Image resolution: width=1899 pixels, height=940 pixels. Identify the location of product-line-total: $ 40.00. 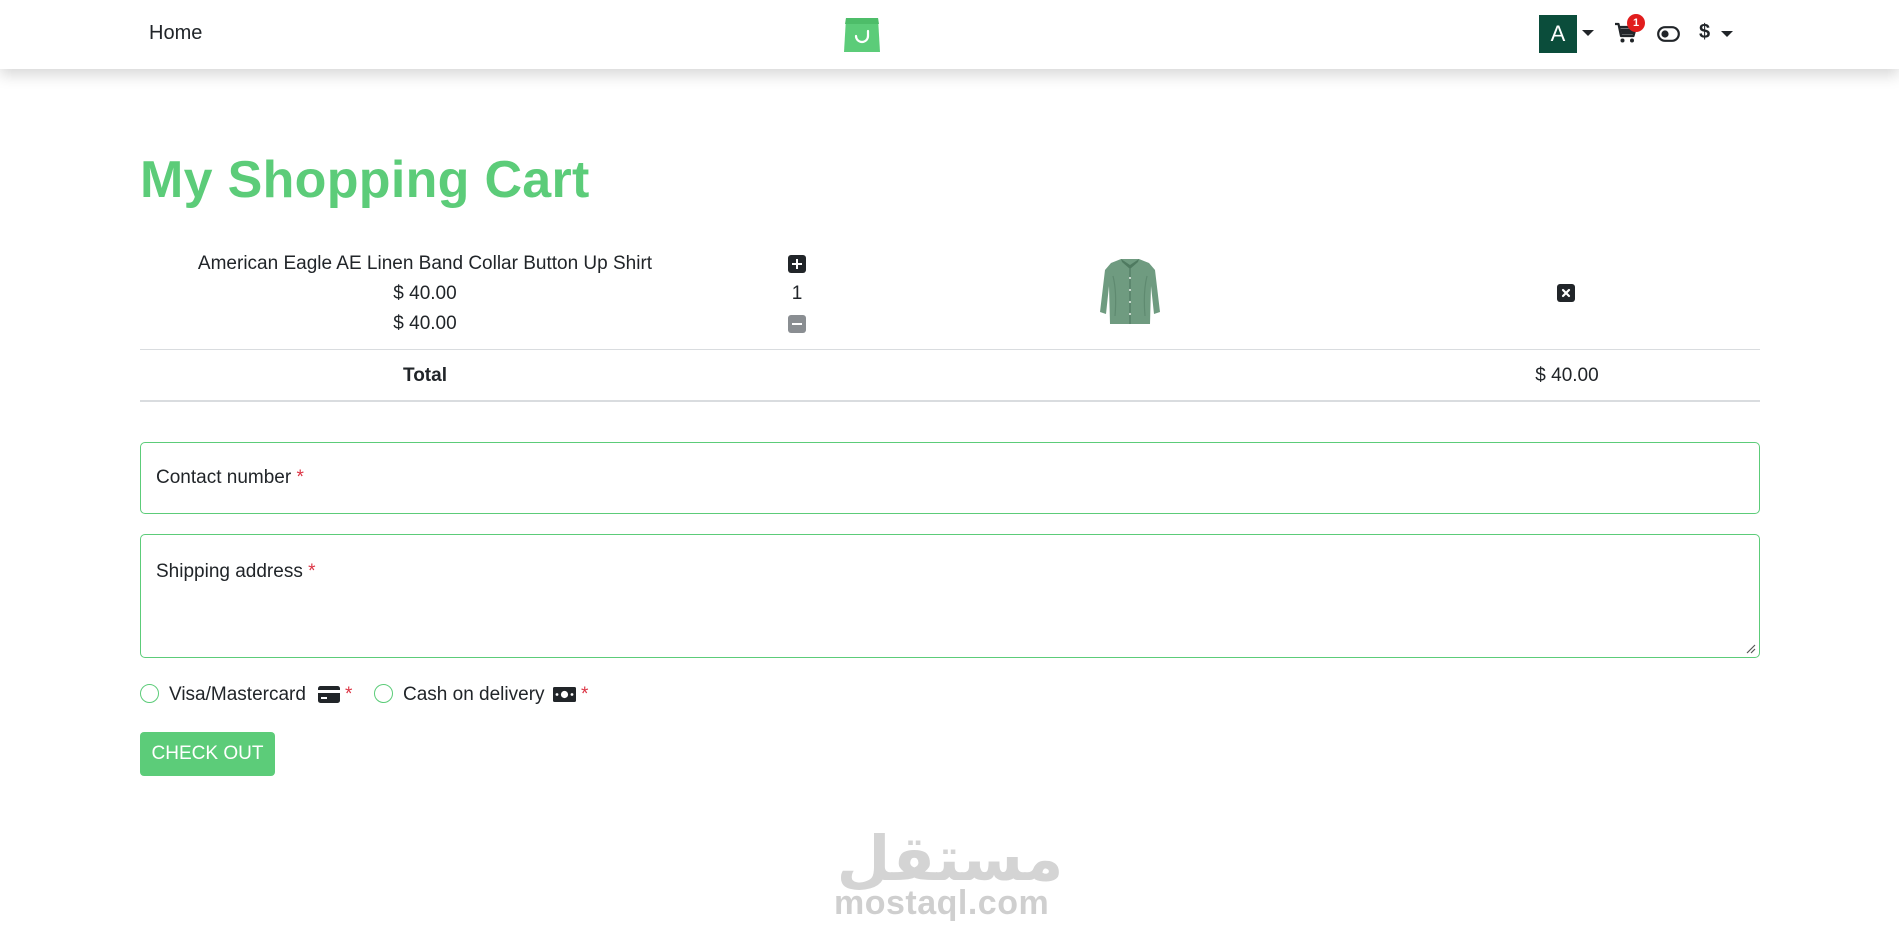
(425, 323).